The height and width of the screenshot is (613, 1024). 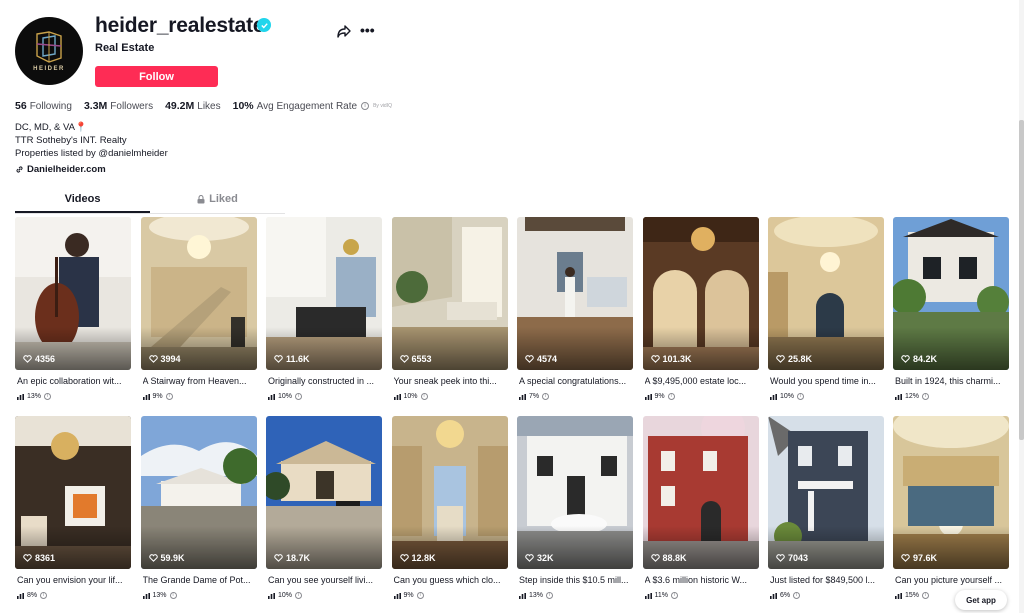 I want to click on video-thumbnail: 6553, so click(x=449, y=293).